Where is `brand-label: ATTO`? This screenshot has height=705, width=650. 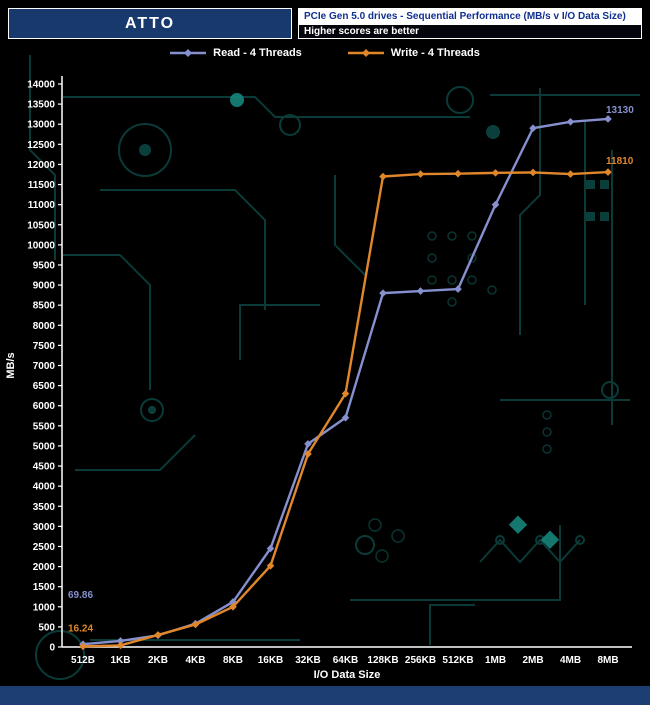 brand-label: ATTO is located at coordinates (150, 23).